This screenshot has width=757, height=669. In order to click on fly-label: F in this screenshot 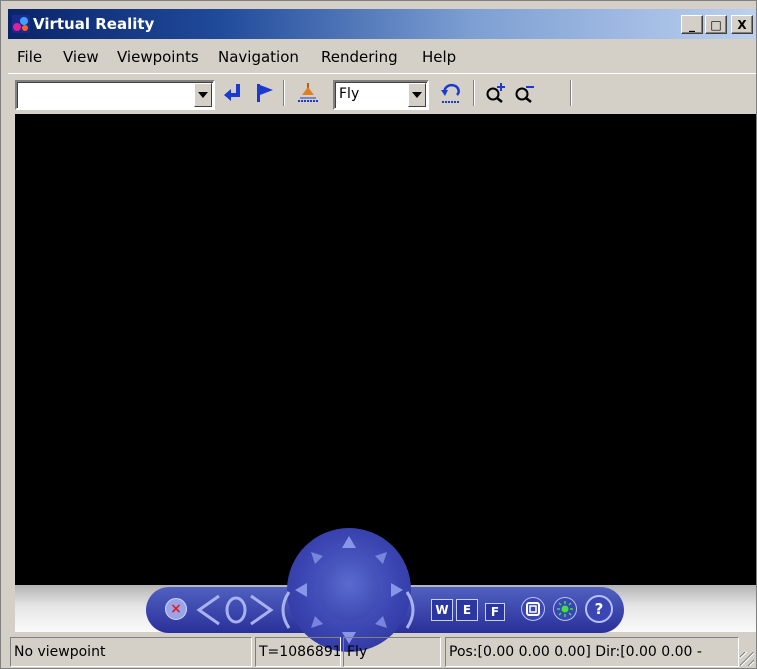, I will do `click(495, 612)`.